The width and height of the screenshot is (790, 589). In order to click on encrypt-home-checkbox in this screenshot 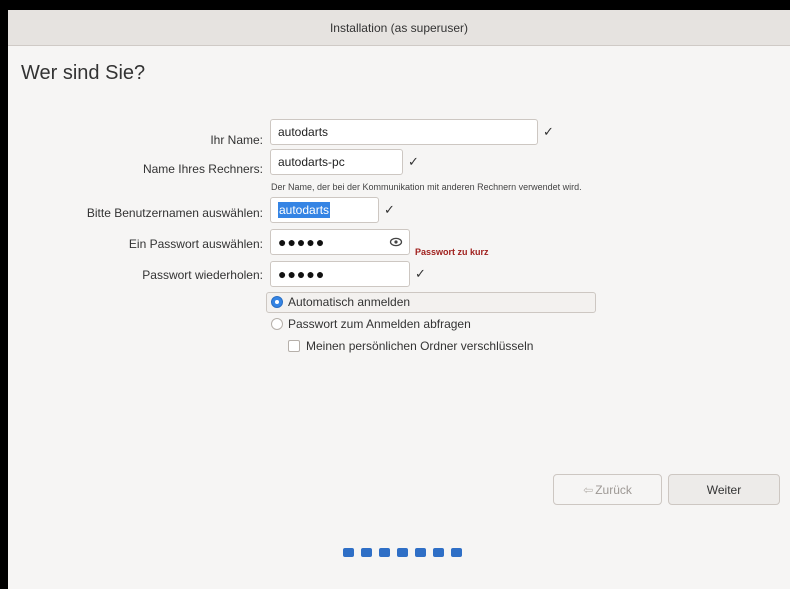, I will do `click(294, 346)`.